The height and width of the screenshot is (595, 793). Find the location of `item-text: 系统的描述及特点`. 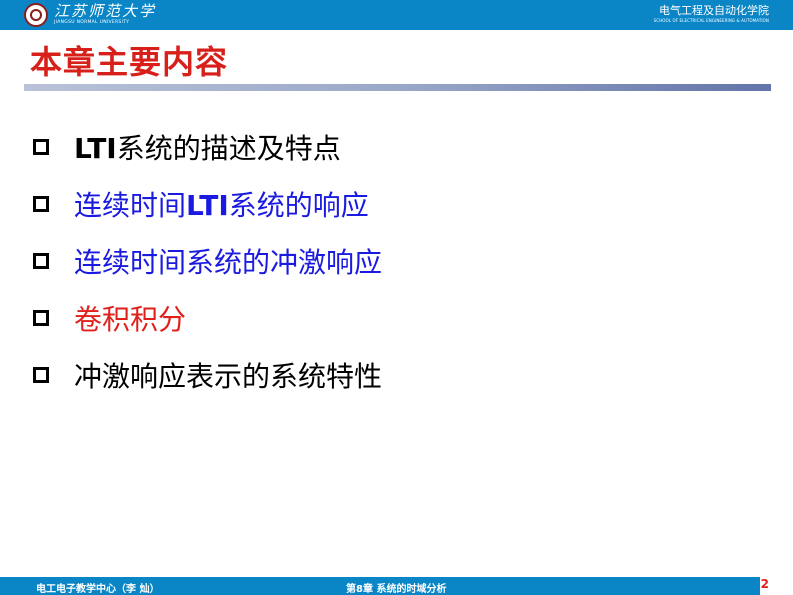

item-text: 系统的描述及特点 is located at coordinates (228, 148).